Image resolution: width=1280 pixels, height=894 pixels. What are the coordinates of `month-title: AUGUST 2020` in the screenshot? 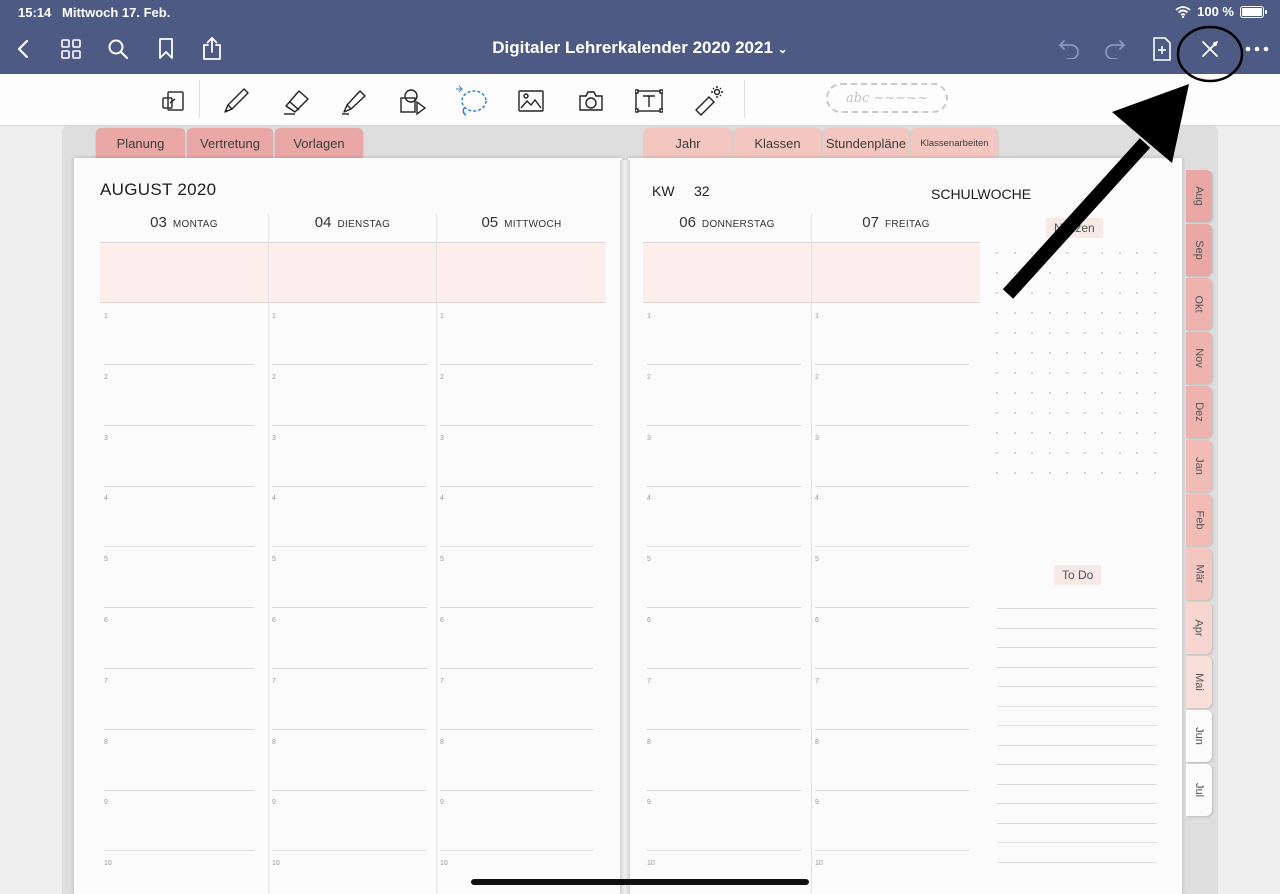 It's located at (158, 189).